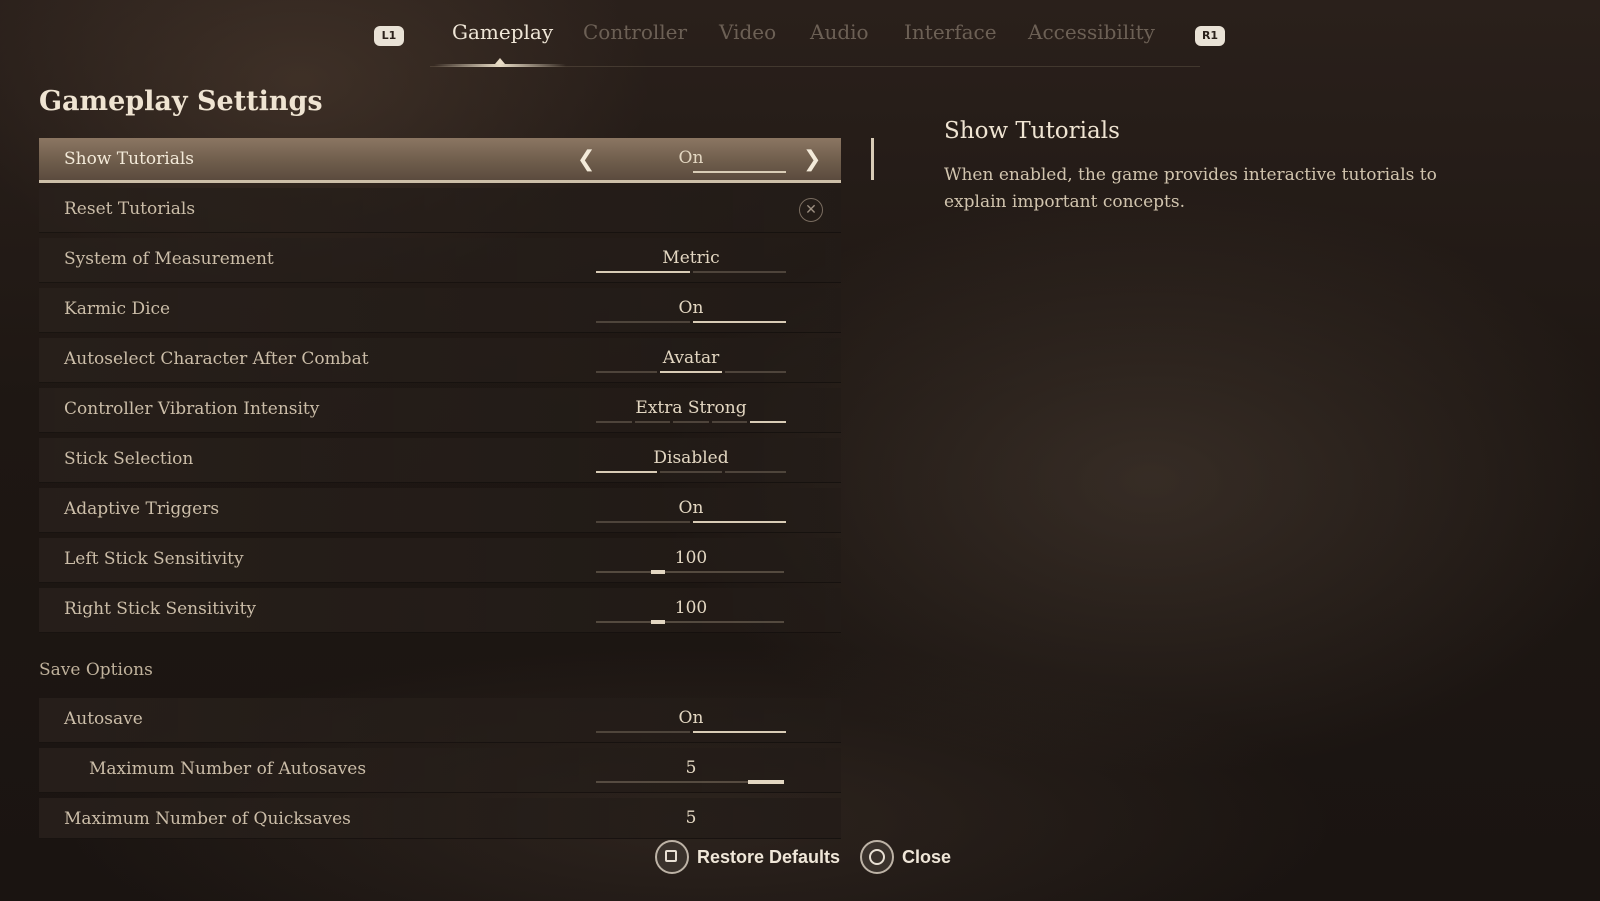 The height and width of the screenshot is (901, 1600). I want to click on close-button: Close, so click(905, 857).